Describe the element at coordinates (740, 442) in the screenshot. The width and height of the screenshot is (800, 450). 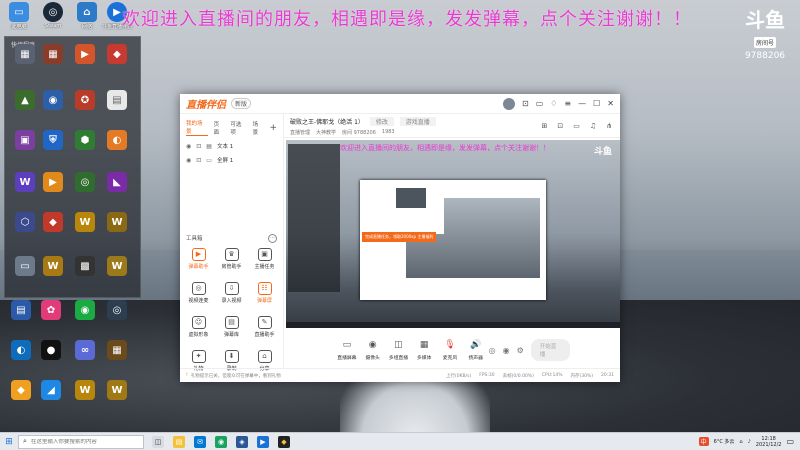
I see `network-icon: ⌂` at that location.